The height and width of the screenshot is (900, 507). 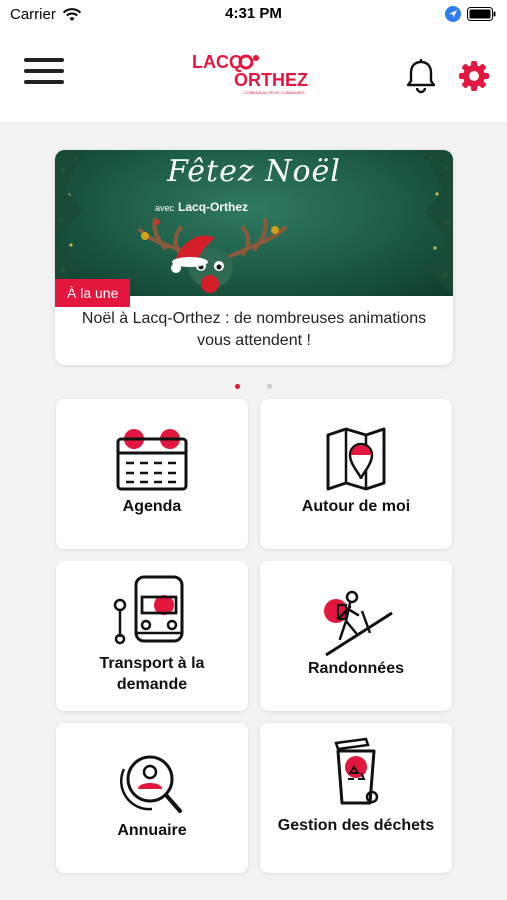 I want to click on hiker-icon, so click(x=358, y=623).